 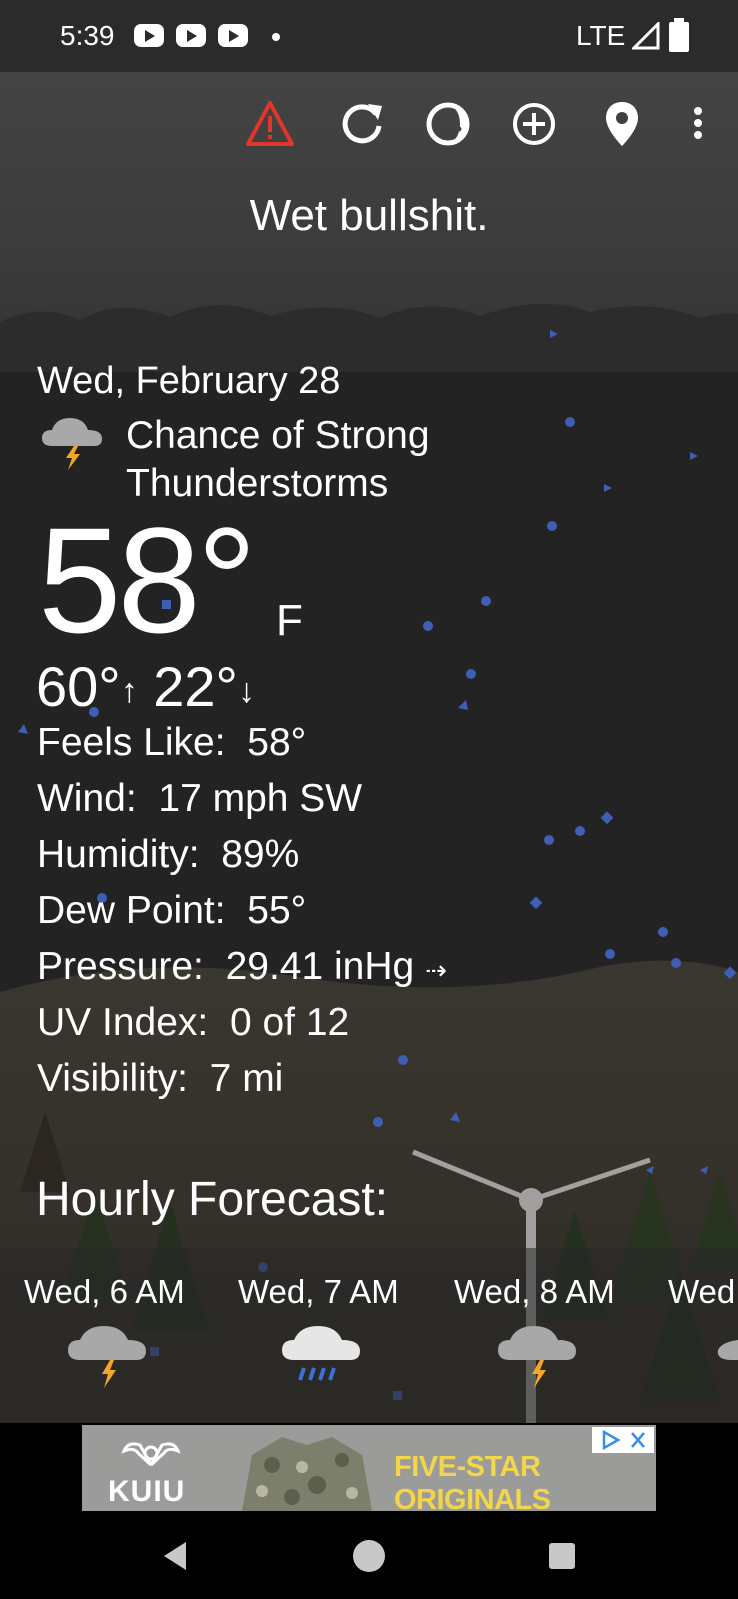 I want to click on ad-brand: KUIU, so click(x=147, y=1491).